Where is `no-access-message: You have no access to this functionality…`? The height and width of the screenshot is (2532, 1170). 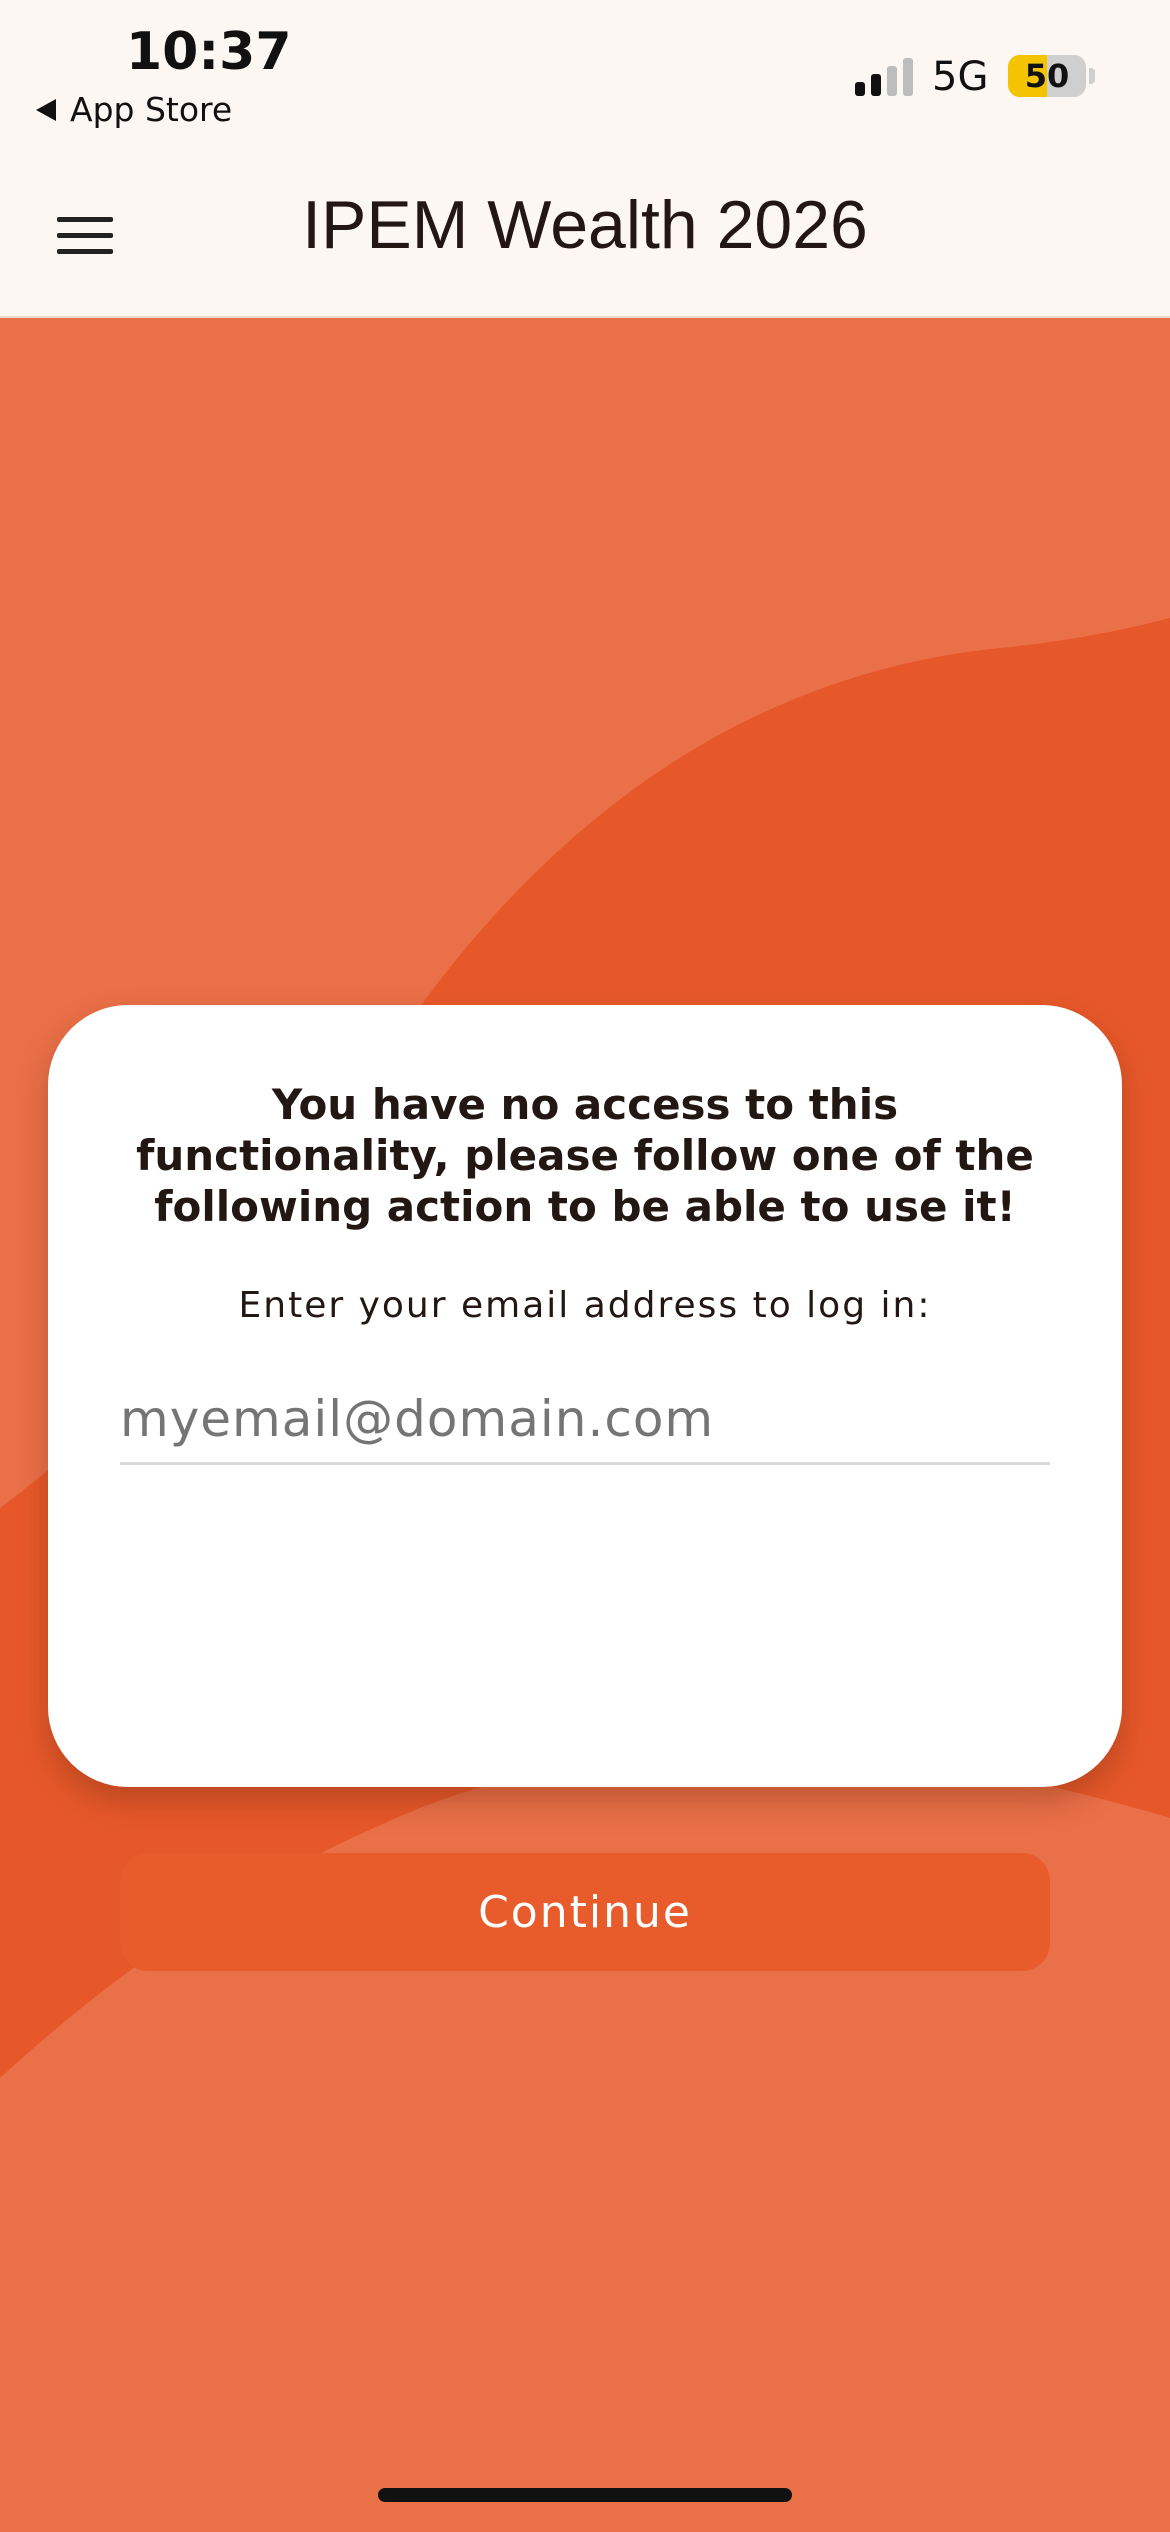
no-access-message: You have no access to this functionality… is located at coordinates (585, 1155).